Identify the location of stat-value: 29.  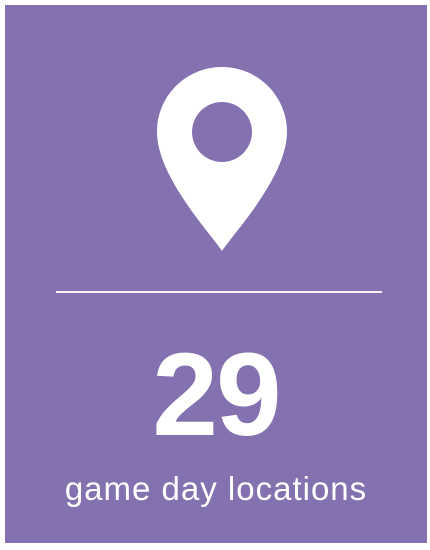
(216, 395).